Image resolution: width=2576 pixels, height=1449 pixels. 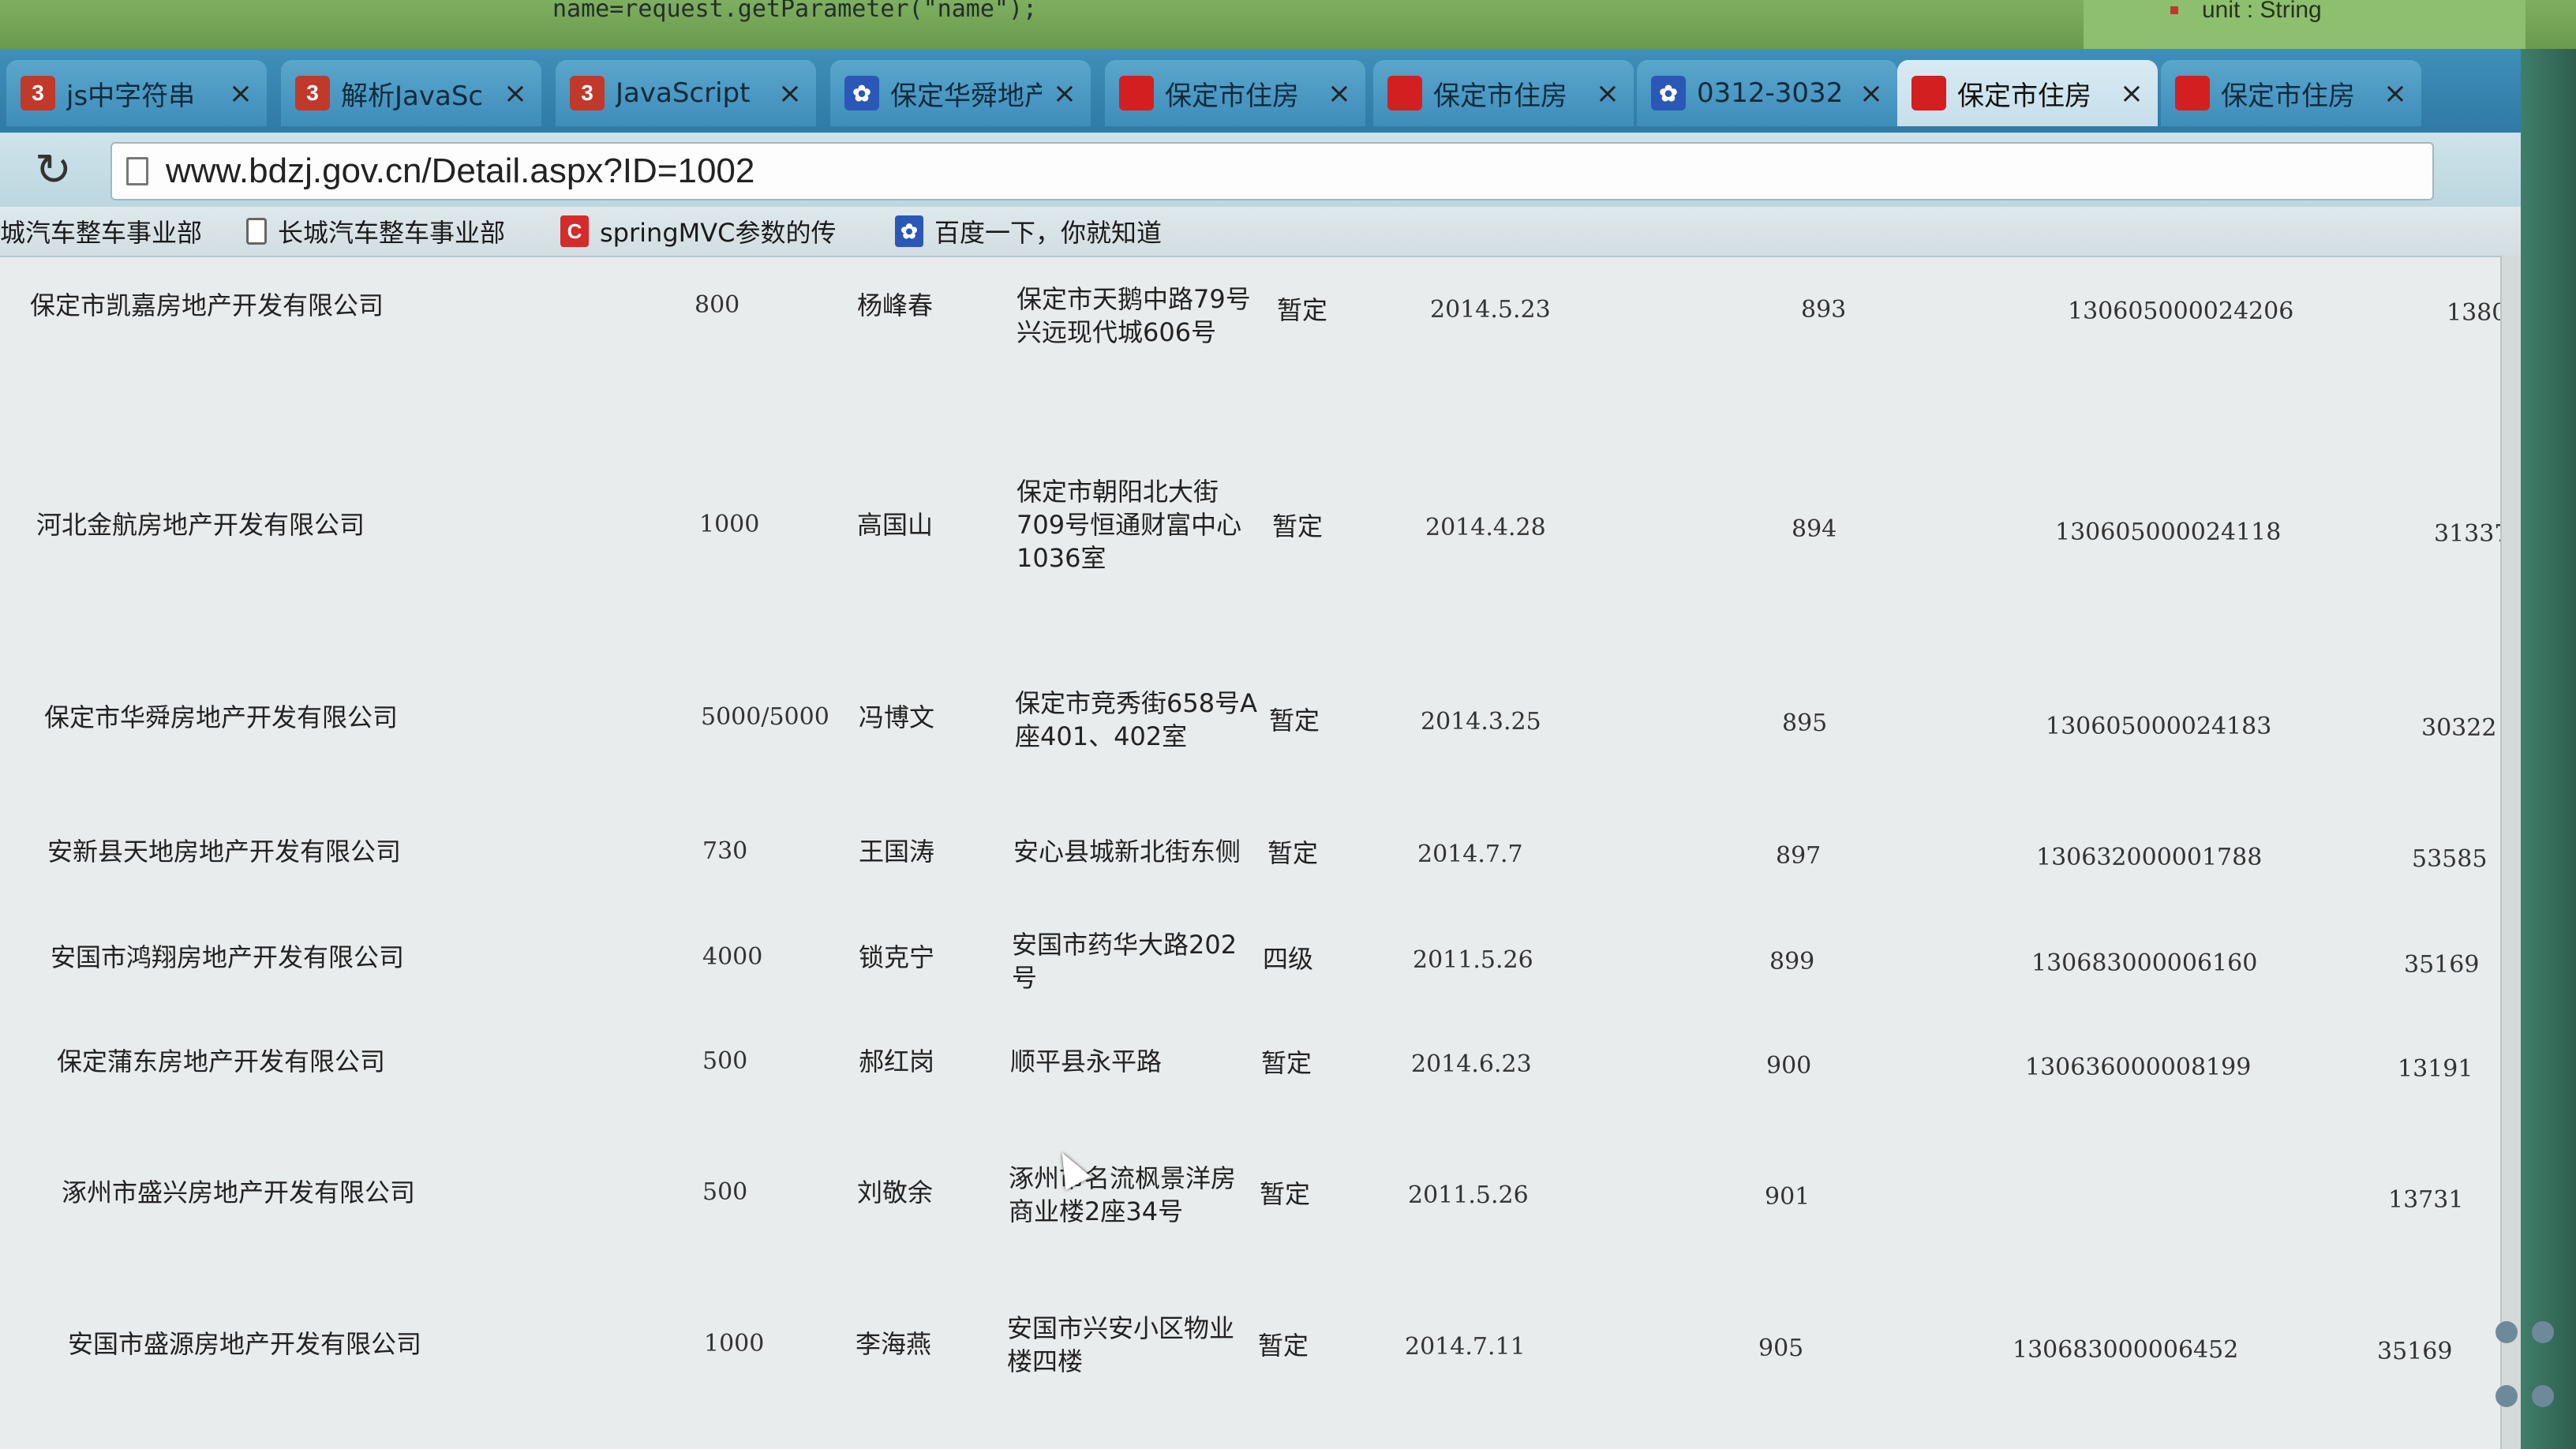 I want to click on company-name: 安新县天地房地产开发有限公司, so click(x=224, y=852).